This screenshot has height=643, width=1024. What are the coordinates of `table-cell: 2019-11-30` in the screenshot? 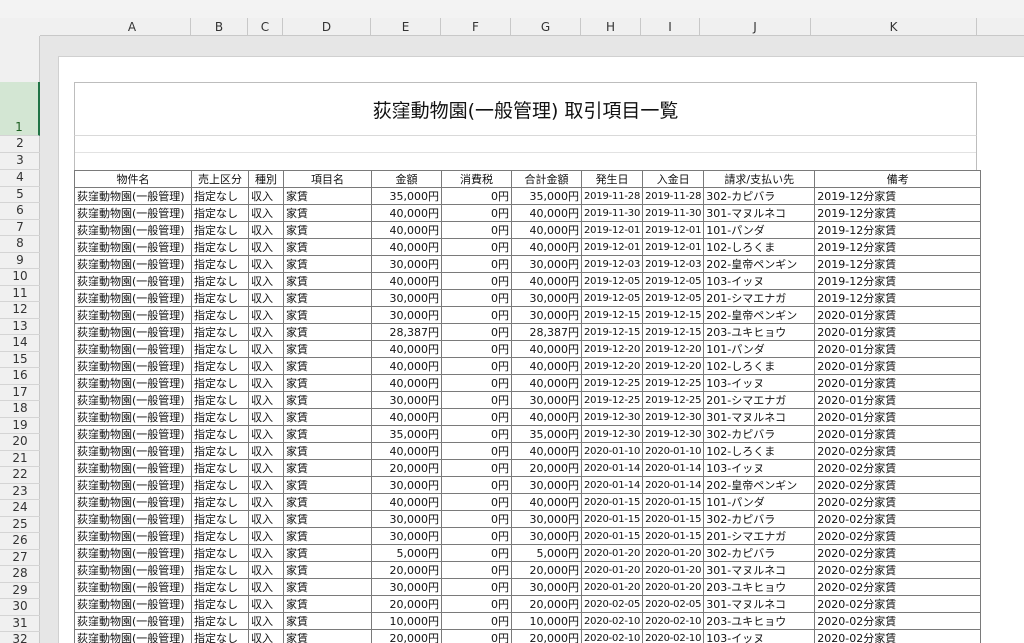 It's located at (673, 213).